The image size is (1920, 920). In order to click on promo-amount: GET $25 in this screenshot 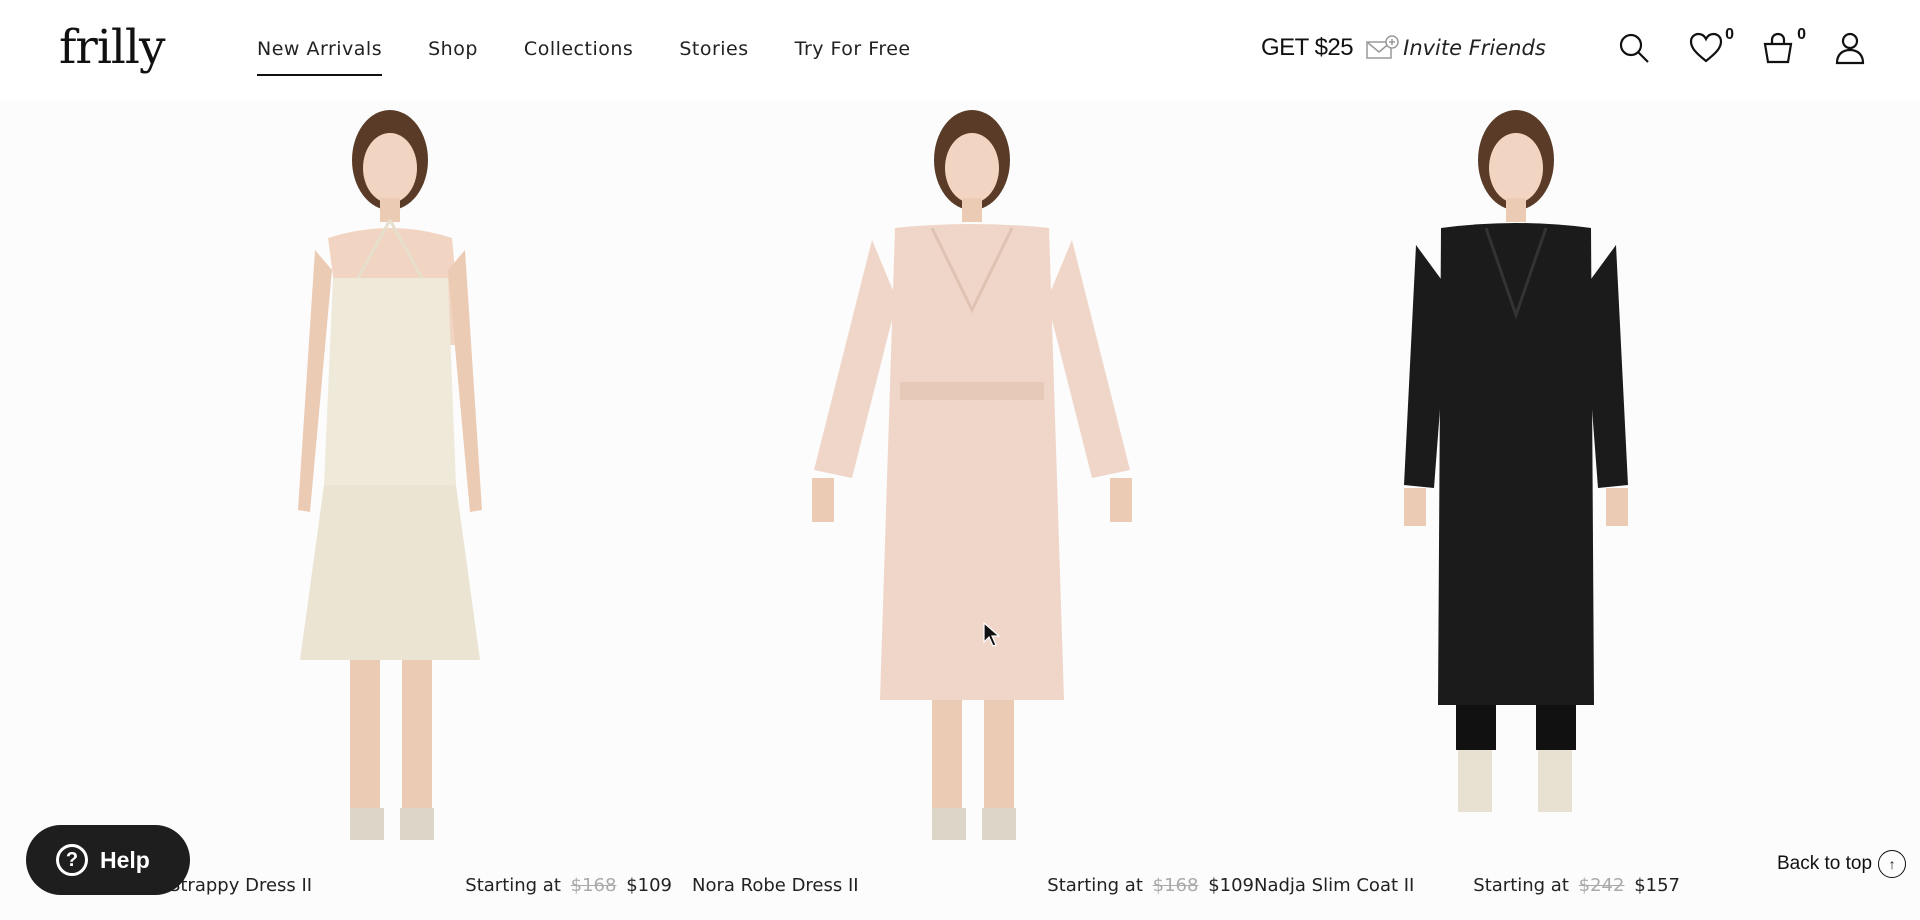, I will do `click(1307, 47)`.